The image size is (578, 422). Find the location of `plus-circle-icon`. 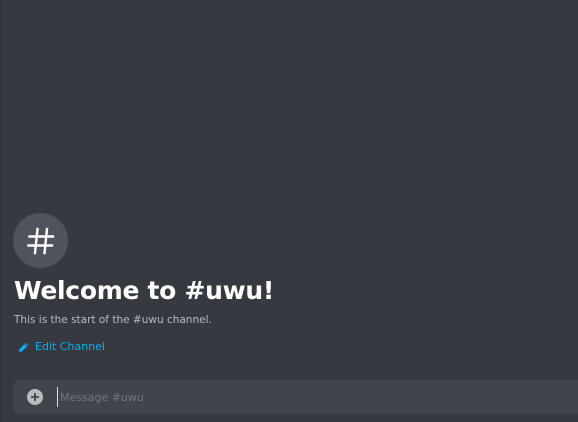

plus-circle-icon is located at coordinates (35, 397).